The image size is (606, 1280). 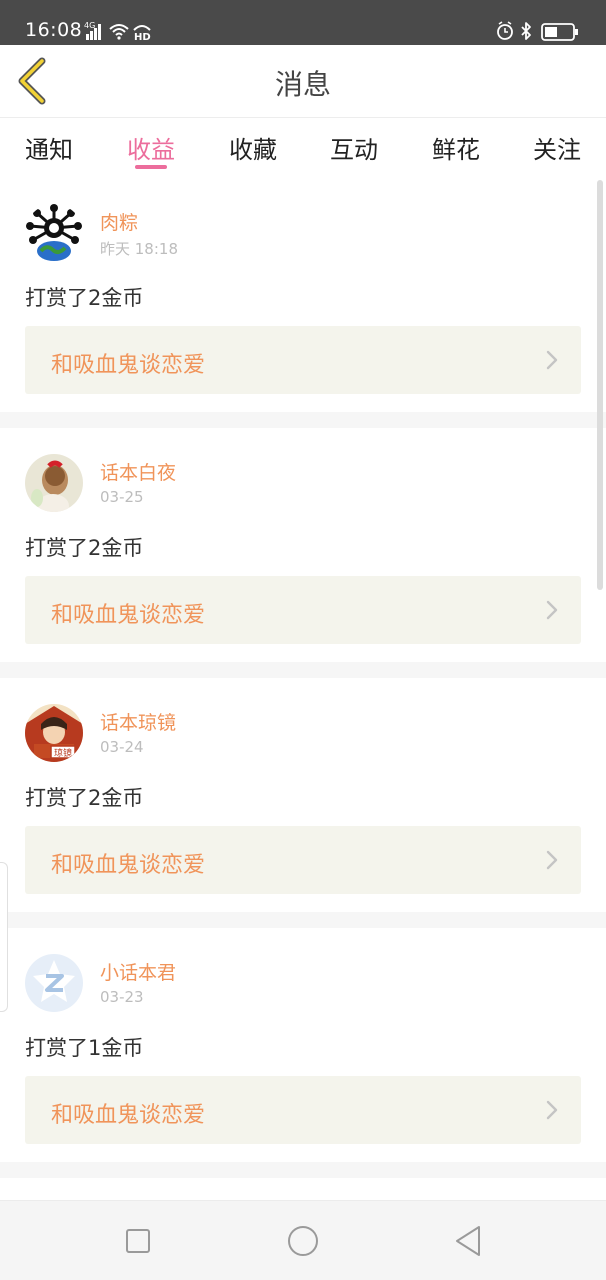 I want to click on triangle-left-icon, so click(x=468, y=1241).